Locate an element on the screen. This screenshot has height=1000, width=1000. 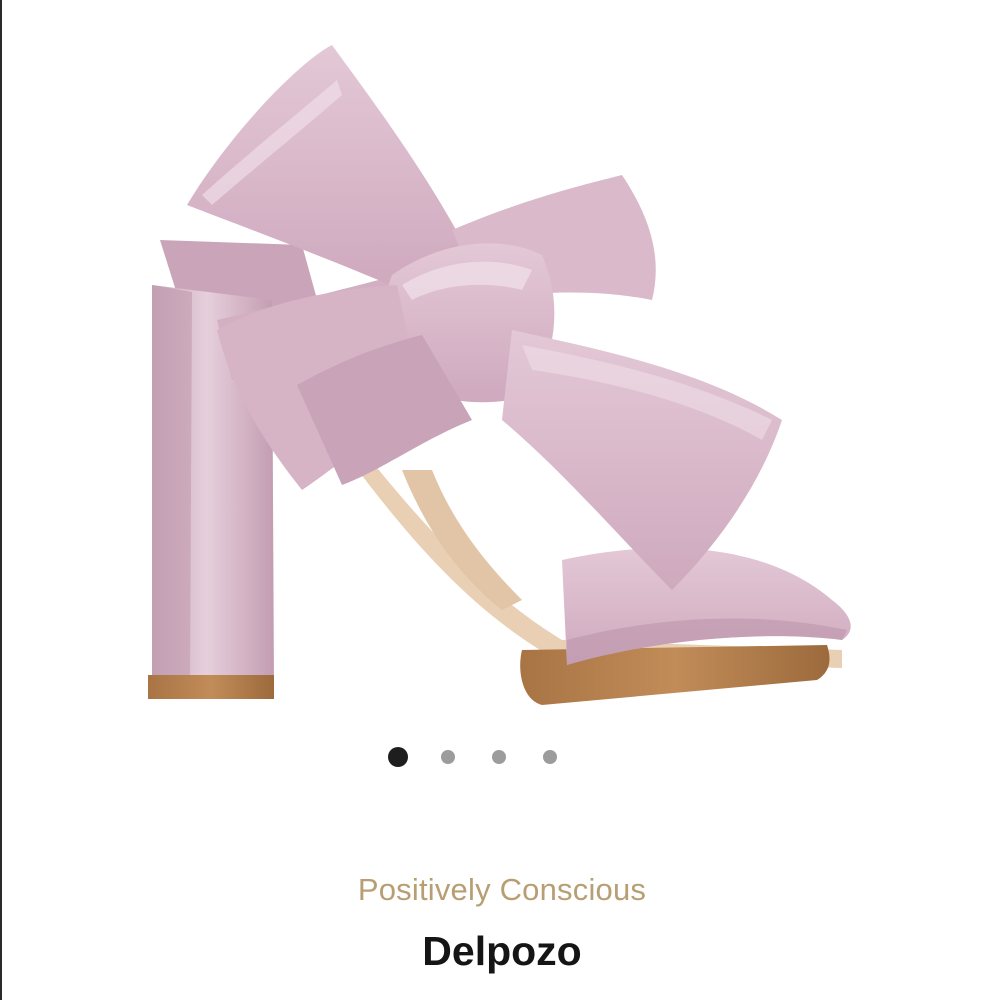
carousel-pagination is located at coordinates (501, 757).